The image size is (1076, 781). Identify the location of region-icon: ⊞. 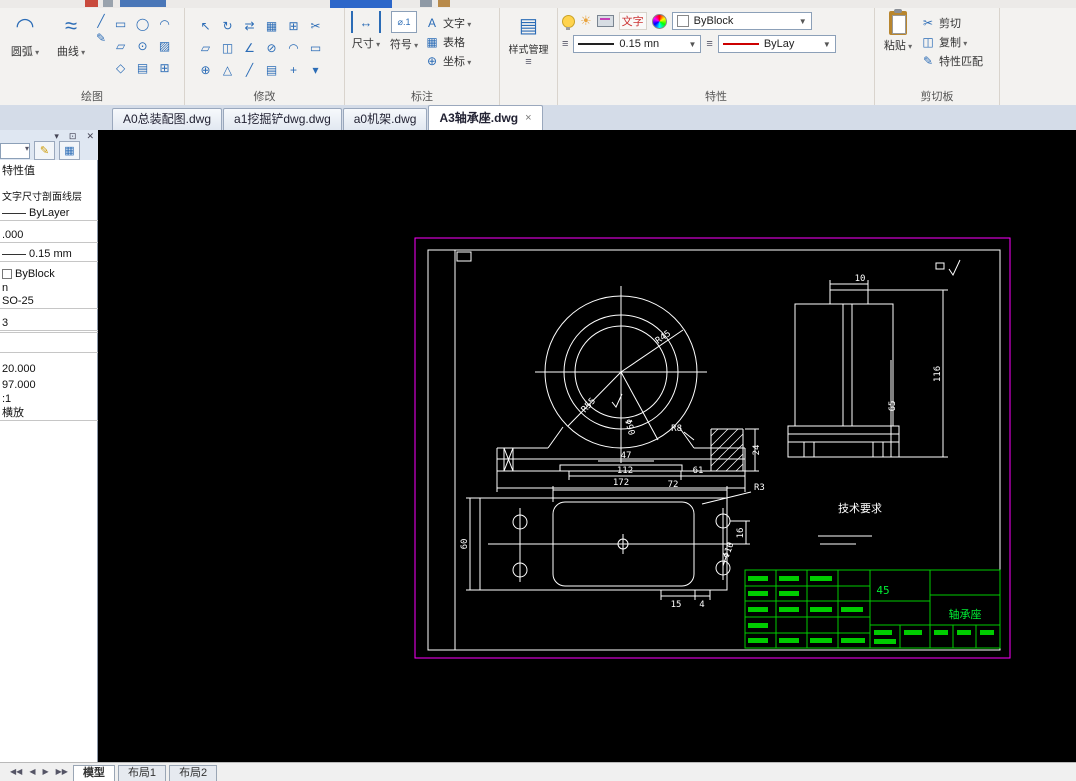
(164, 67).